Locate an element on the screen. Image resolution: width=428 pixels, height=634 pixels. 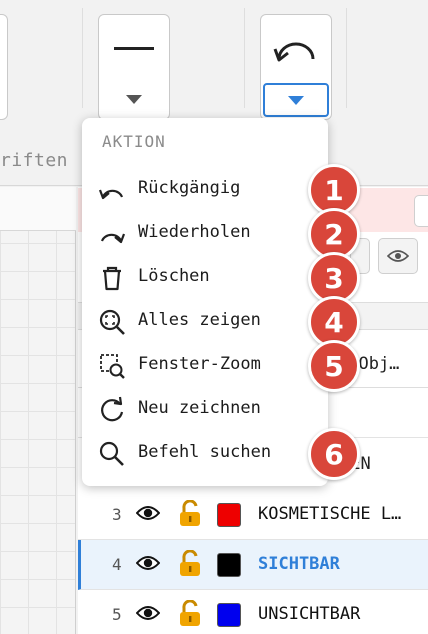
drawing-canvas is located at coordinates (38, 410).